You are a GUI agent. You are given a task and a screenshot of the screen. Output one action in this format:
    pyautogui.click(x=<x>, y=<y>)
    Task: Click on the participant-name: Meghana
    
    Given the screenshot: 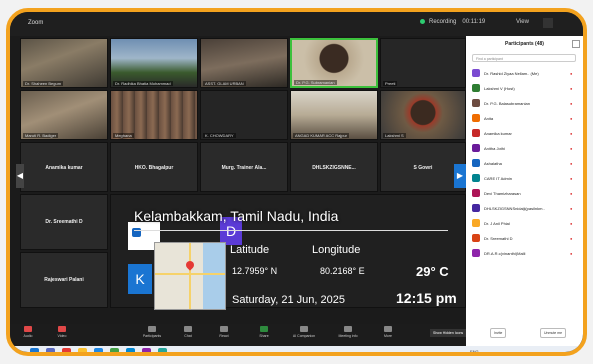 What is the action you would take?
    pyautogui.click(x=123, y=135)
    